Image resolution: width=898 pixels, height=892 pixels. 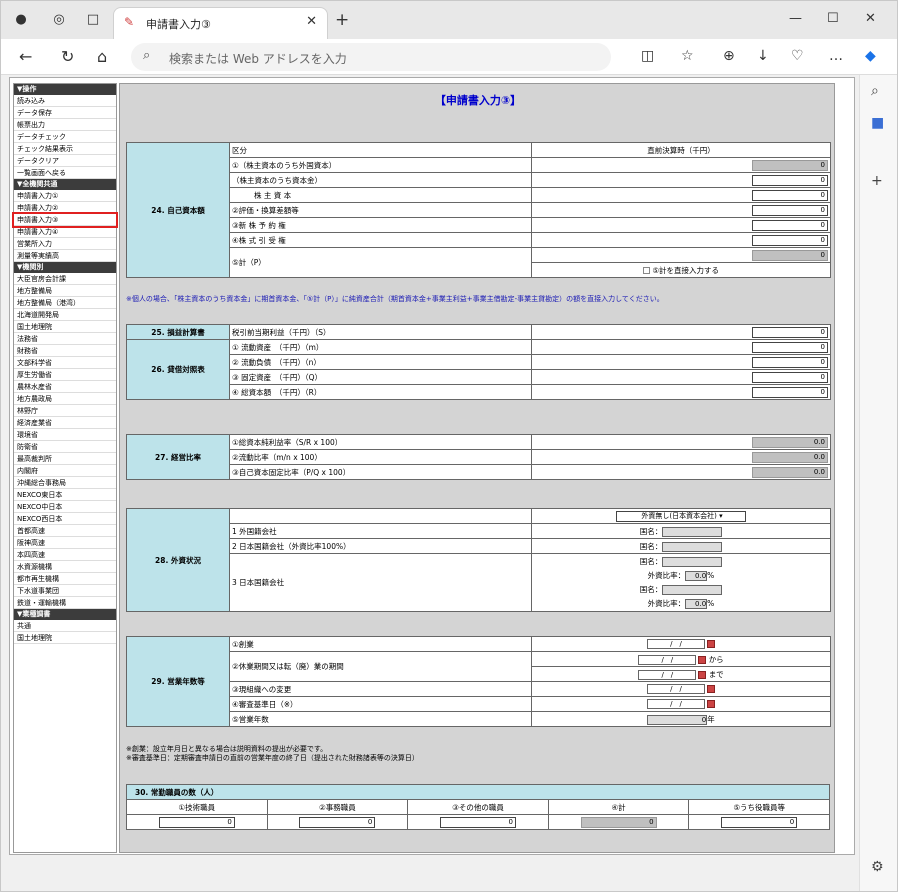 I want to click on foreign-capital-select: 外資無し(日本資本会社) ▾, so click(x=681, y=516).